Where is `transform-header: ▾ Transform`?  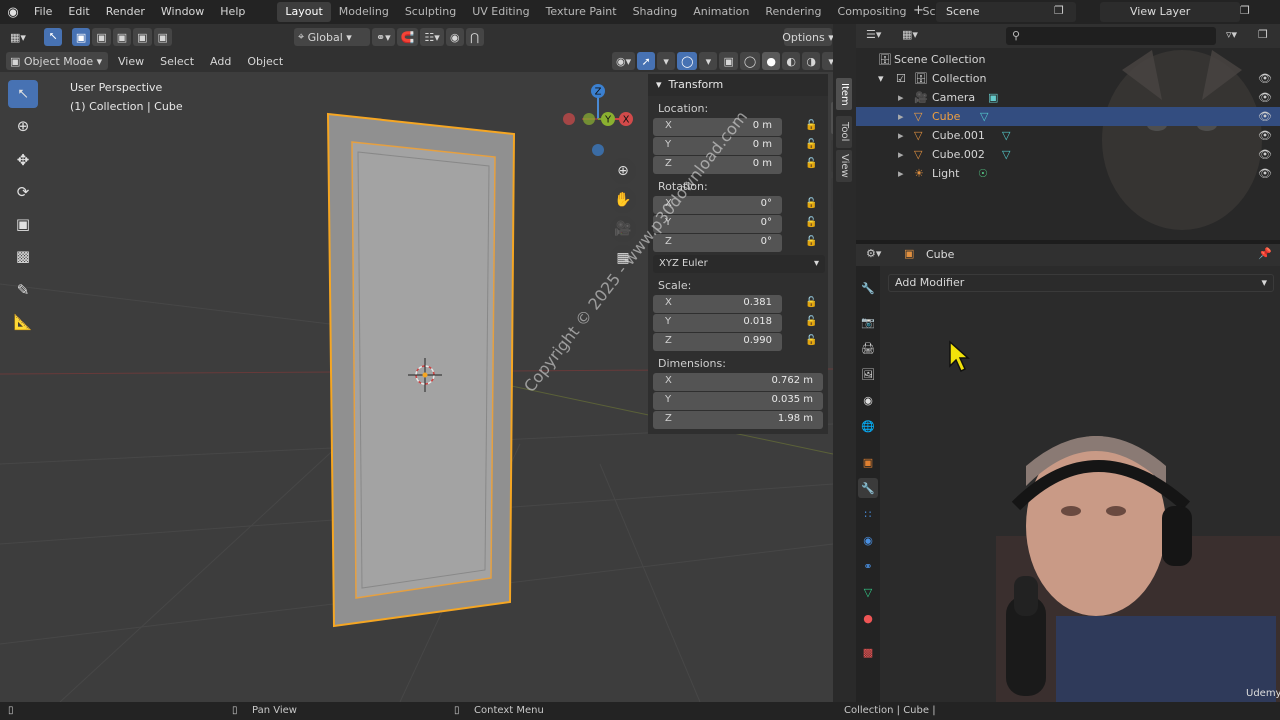 transform-header: ▾ Transform is located at coordinates (738, 85).